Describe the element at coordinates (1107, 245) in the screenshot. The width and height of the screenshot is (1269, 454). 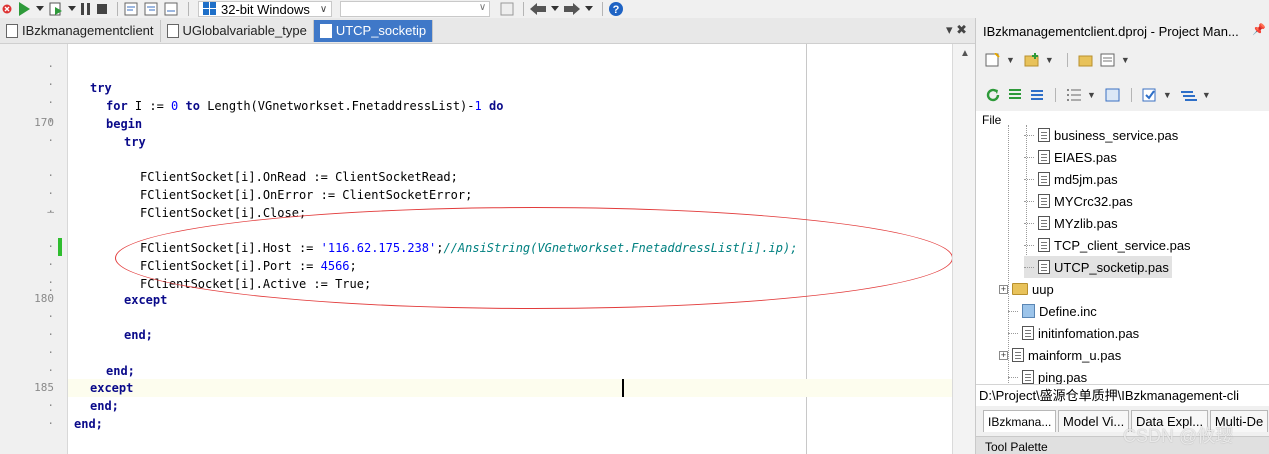
I see `tree-item-tcp-client-service: TCP_client_service.pas` at that location.